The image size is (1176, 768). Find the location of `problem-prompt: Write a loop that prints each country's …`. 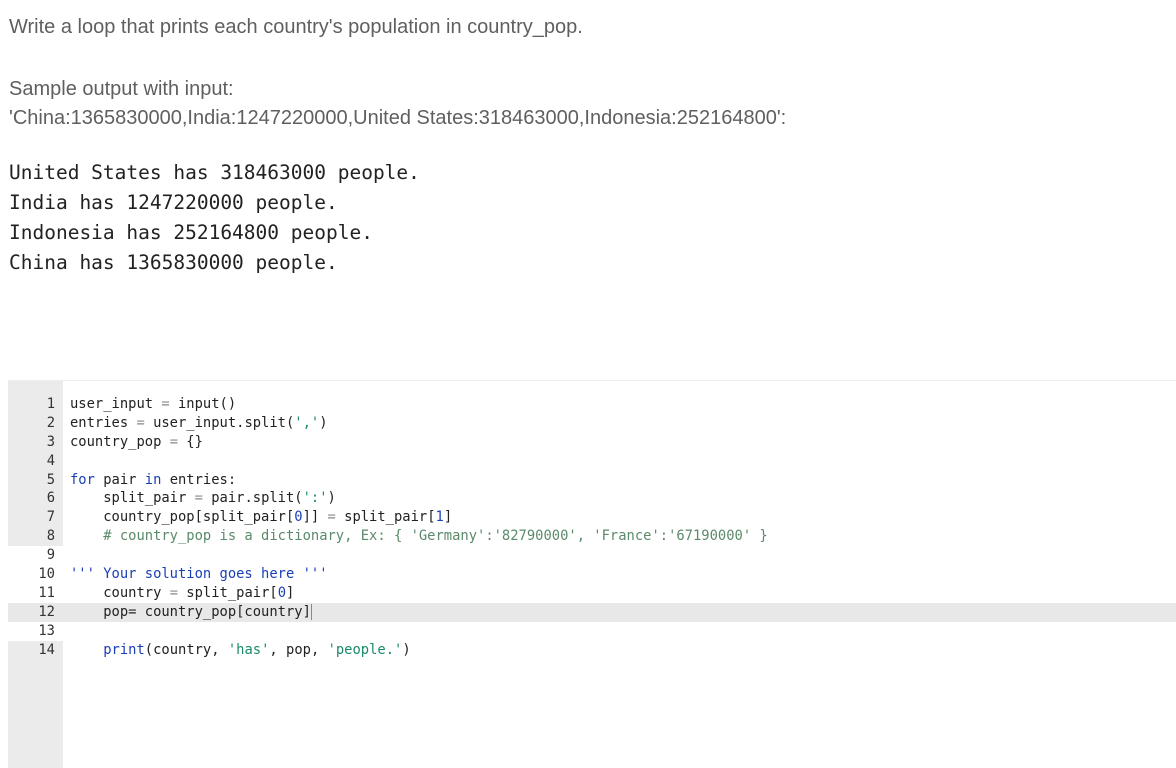

problem-prompt: Write a loop that prints each country's … is located at coordinates (296, 27).